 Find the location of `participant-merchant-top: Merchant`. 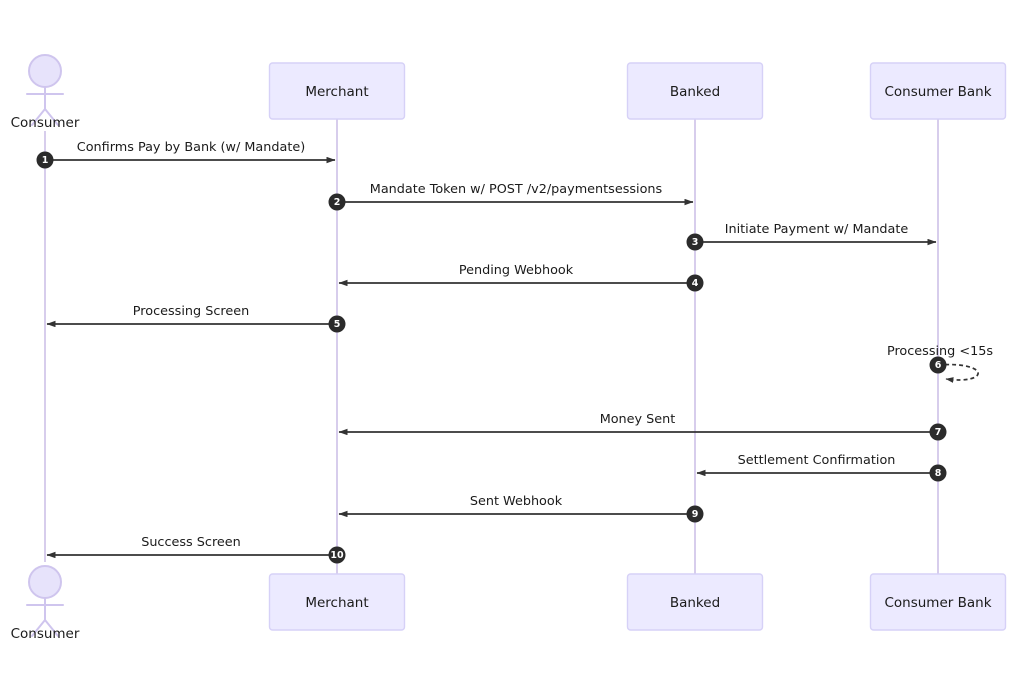

participant-merchant-top: Merchant is located at coordinates (337, 91).